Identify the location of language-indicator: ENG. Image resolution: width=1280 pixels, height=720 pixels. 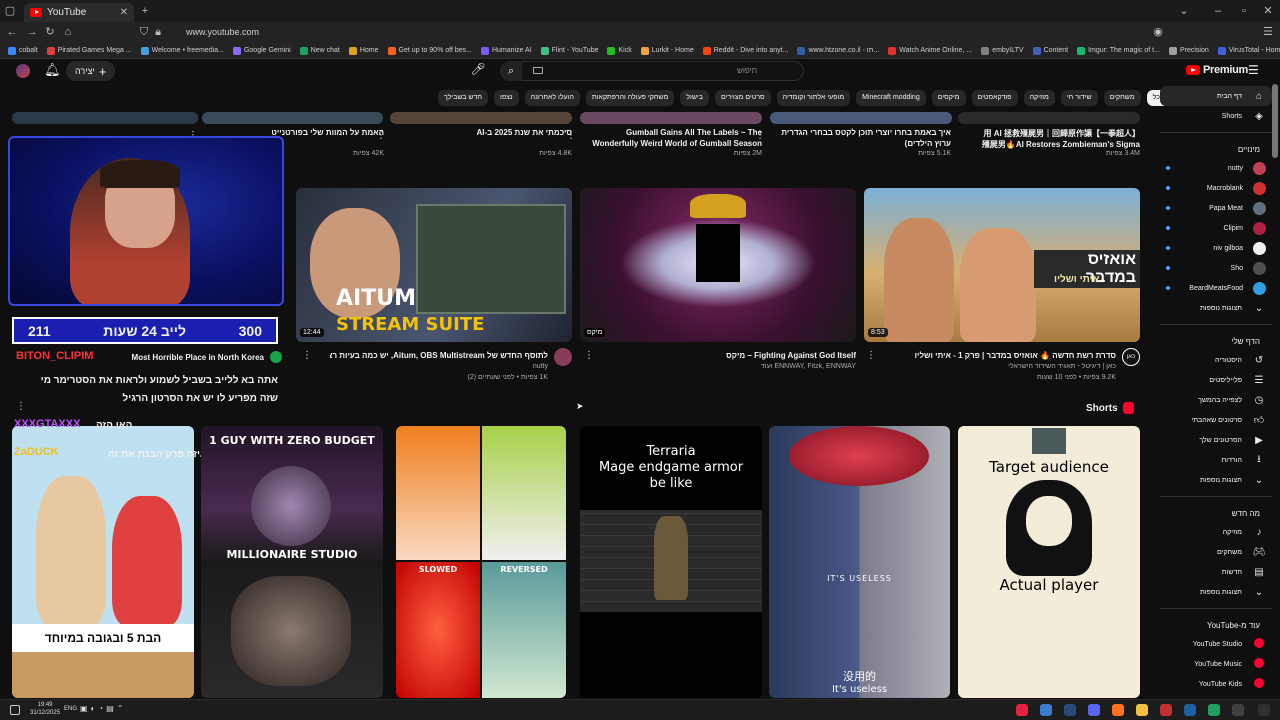
(70, 709).